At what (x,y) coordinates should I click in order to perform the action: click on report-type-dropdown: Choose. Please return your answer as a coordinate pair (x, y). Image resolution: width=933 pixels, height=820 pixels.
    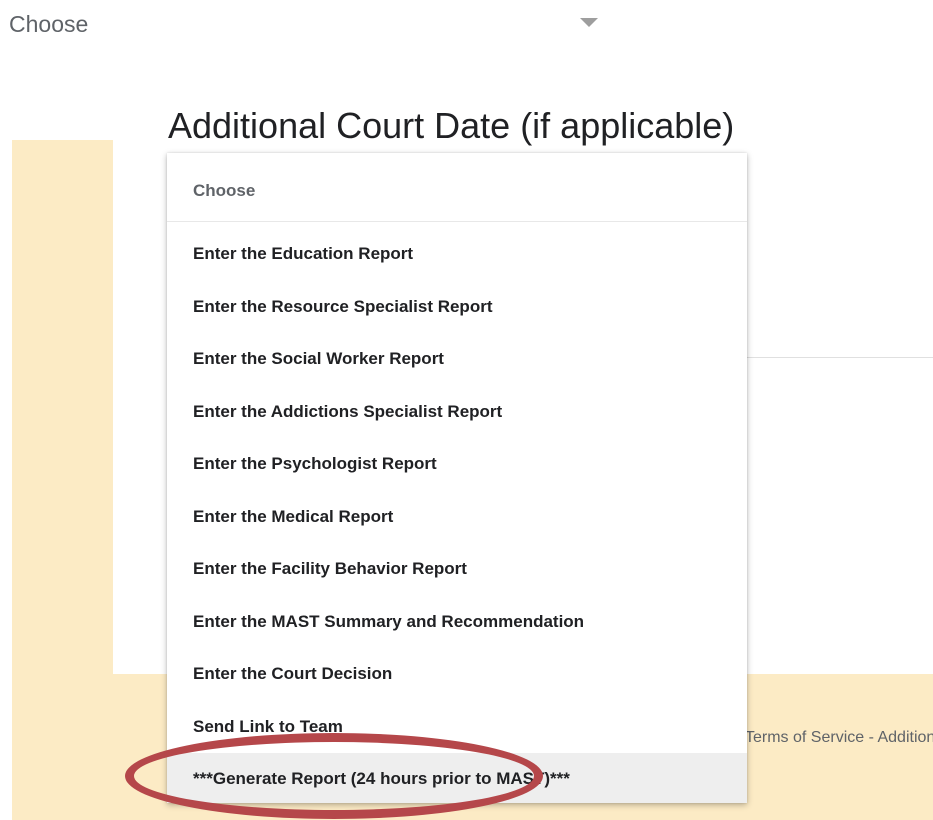
    Looking at the image, I should click on (310, 26).